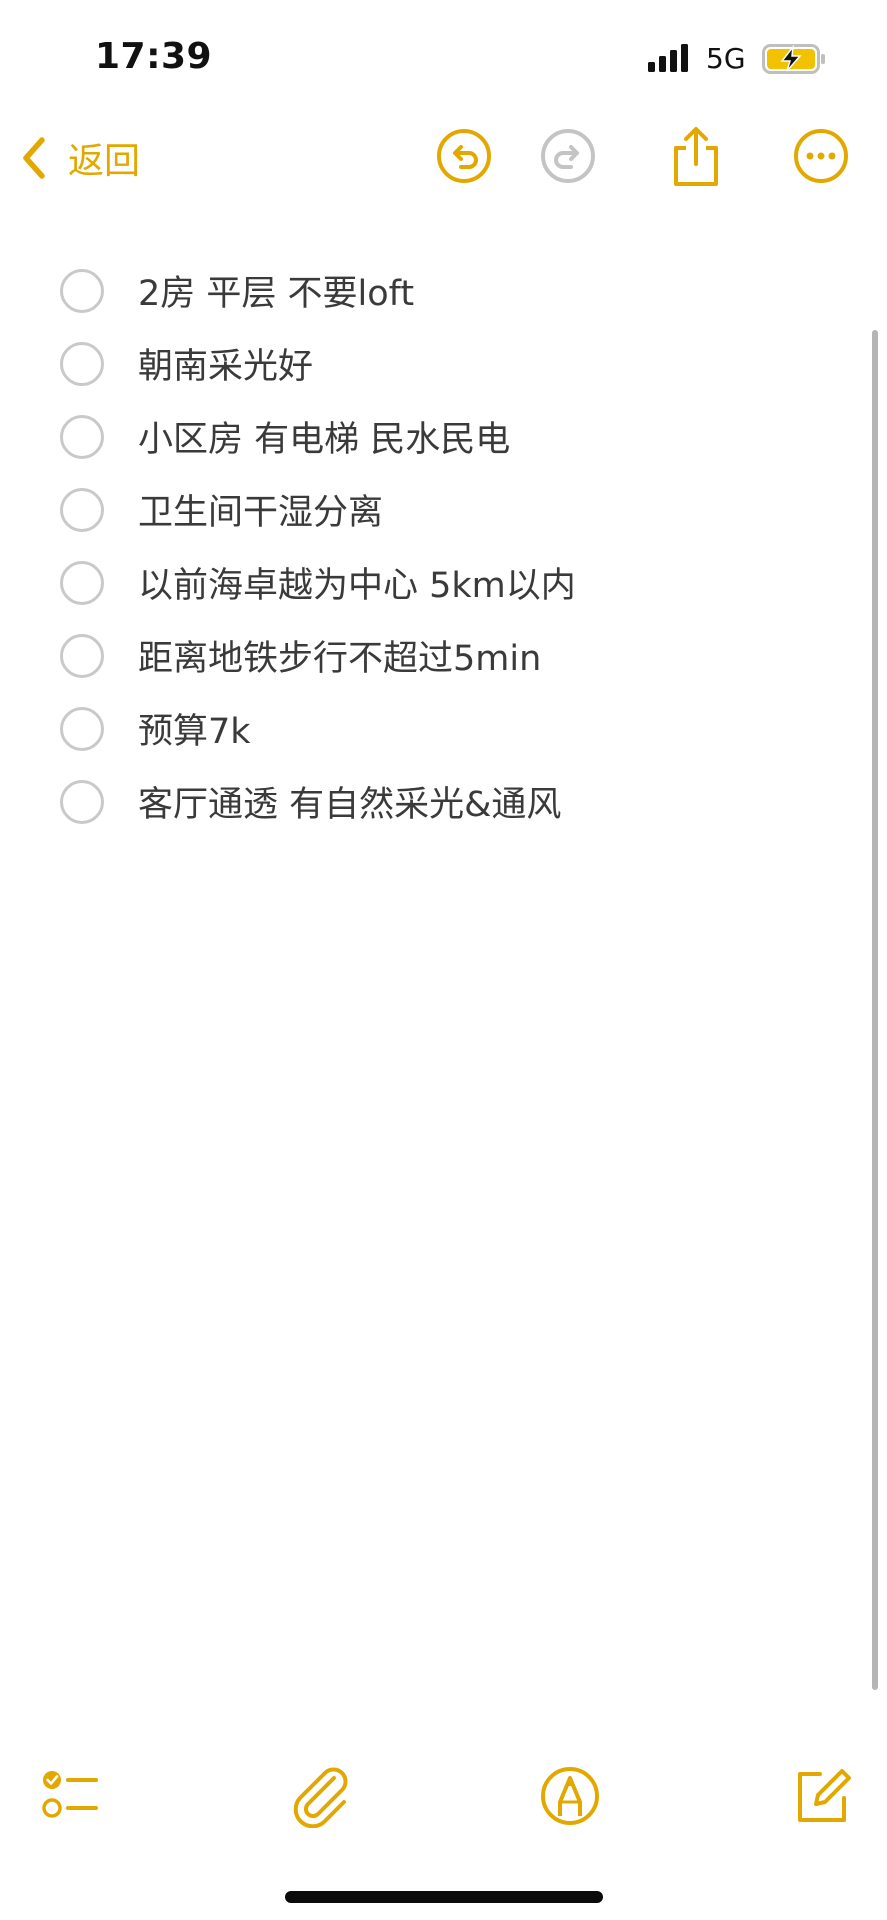  I want to click on status-time: 17:39, so click(154, 56).